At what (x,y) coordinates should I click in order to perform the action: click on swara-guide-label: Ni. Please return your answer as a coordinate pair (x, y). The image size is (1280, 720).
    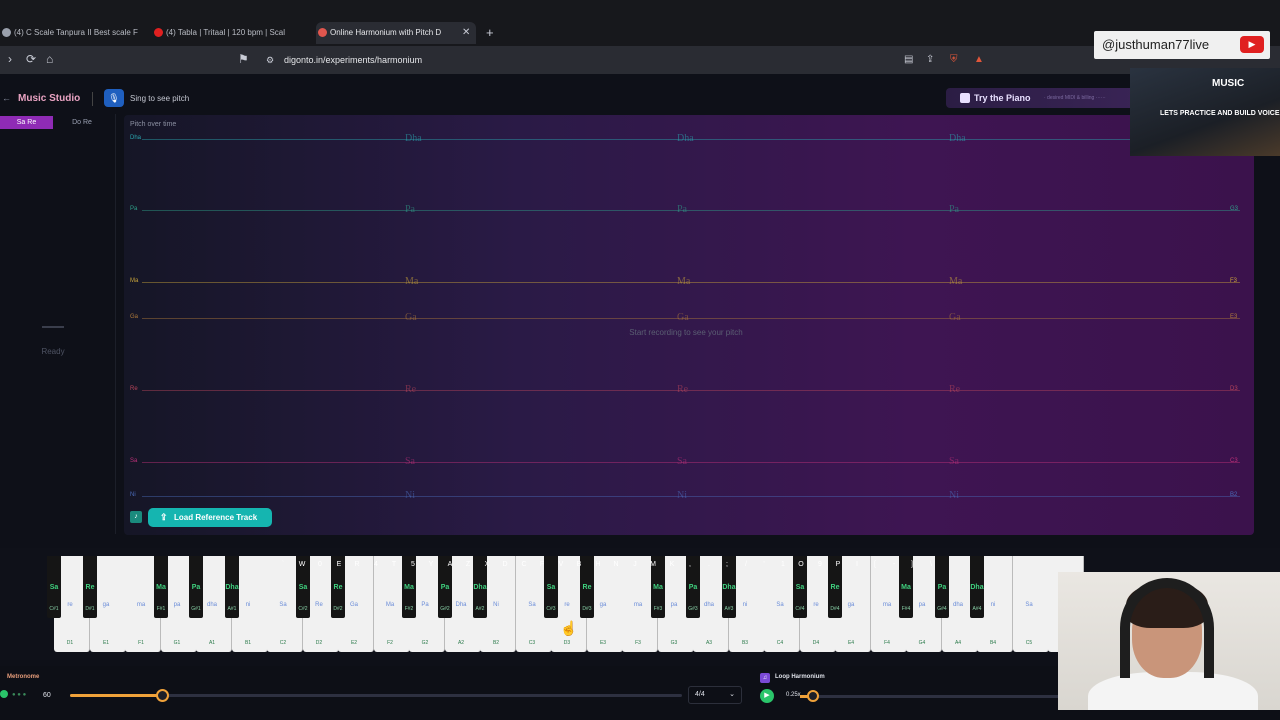
    Looking at the image, I should click on (410, 495).